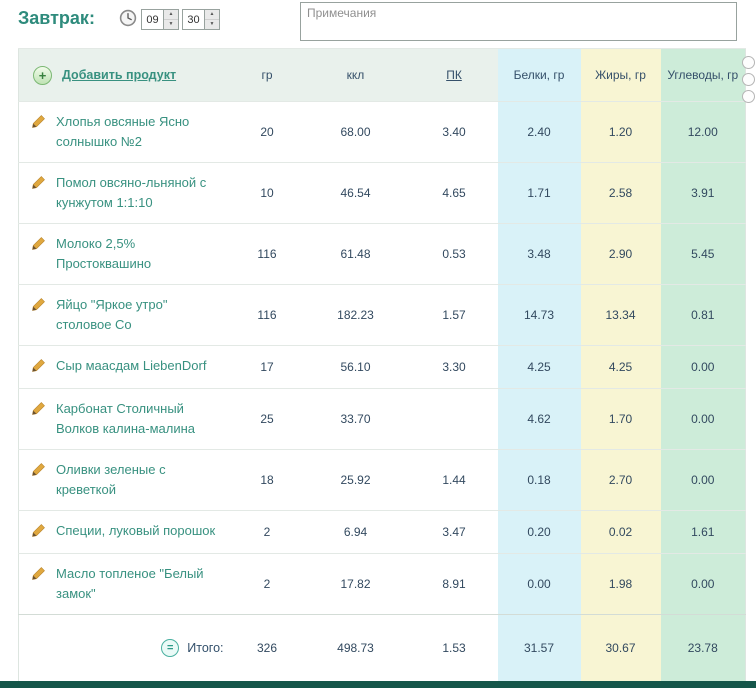  I want to click on fat-cell: 0.02, so click(620, 532).